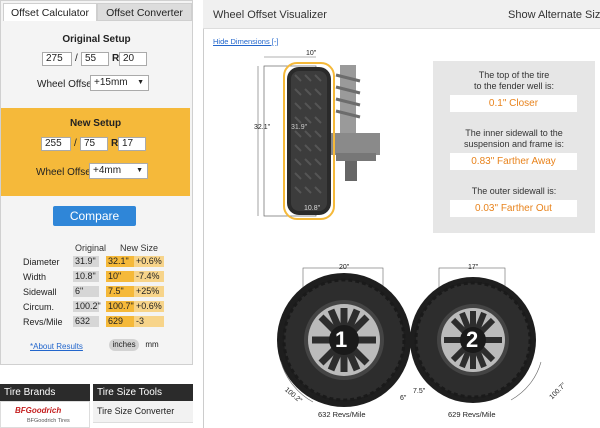 The image size is (600, 428). Describe the element at coordinates (143, 392) in the screenshot. I see `tire-size-tools-header: Tire Size Tools` at that location.